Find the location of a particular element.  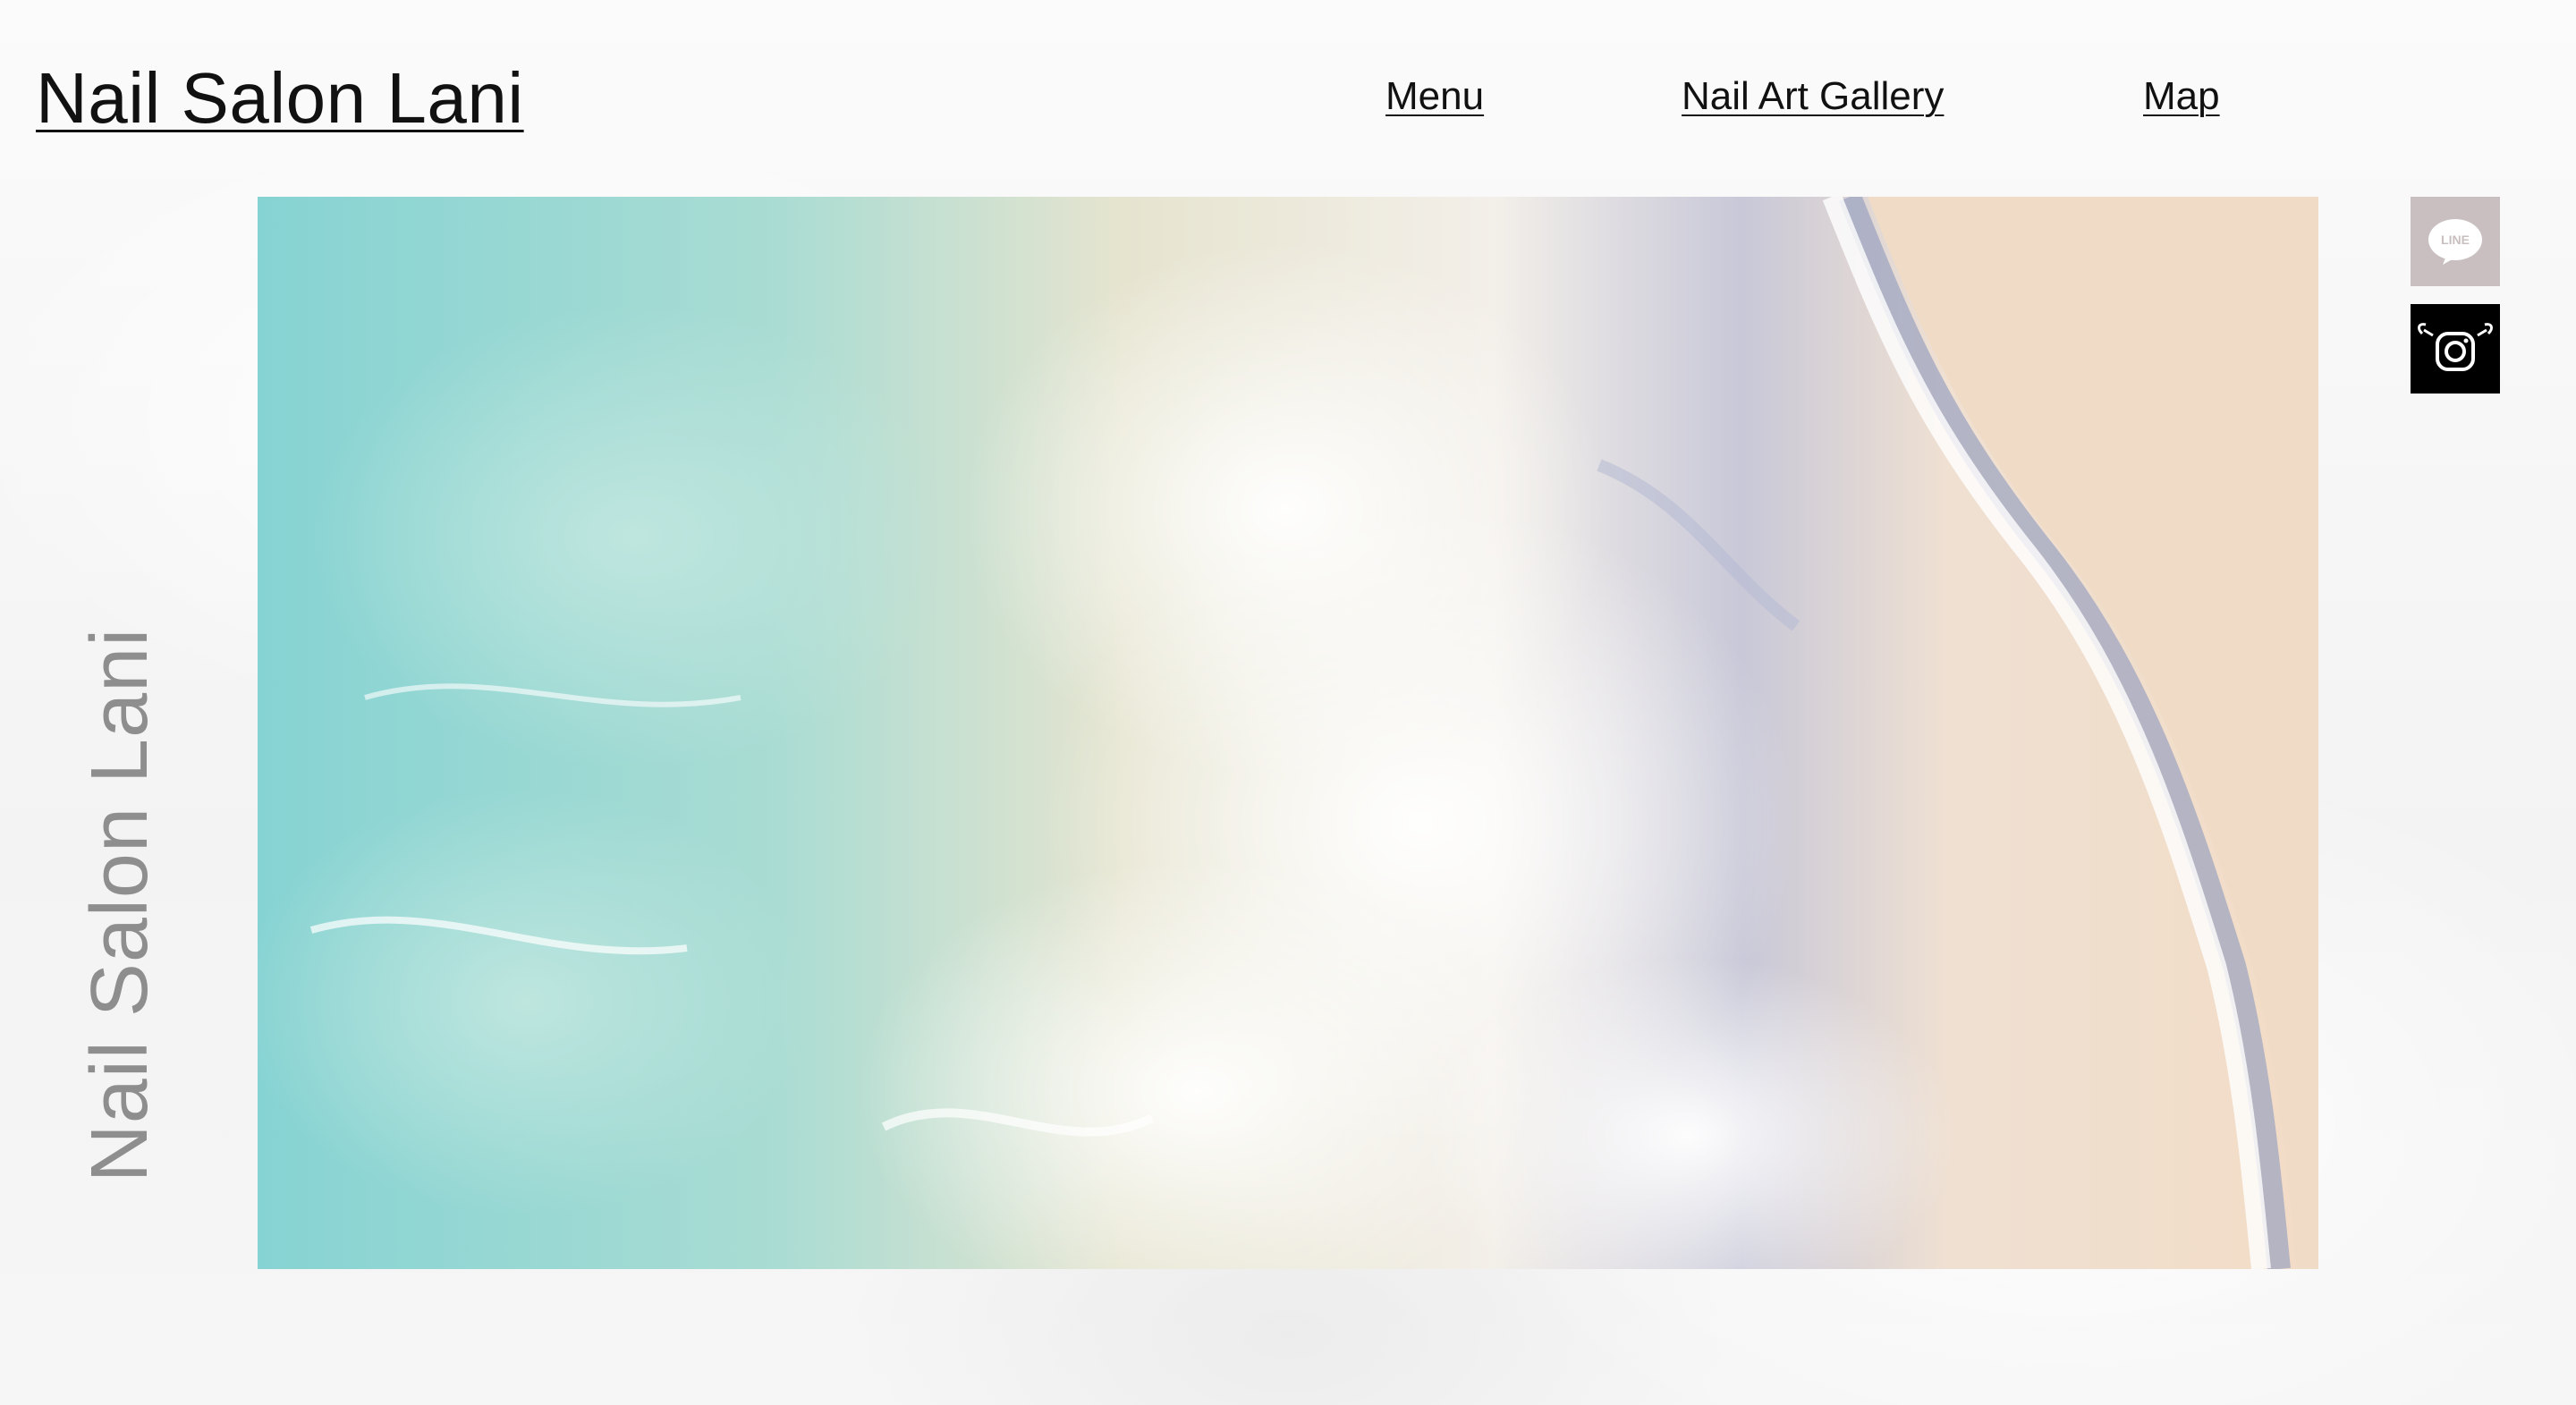

line-link: LINE is located at coordinates (2455, 242).